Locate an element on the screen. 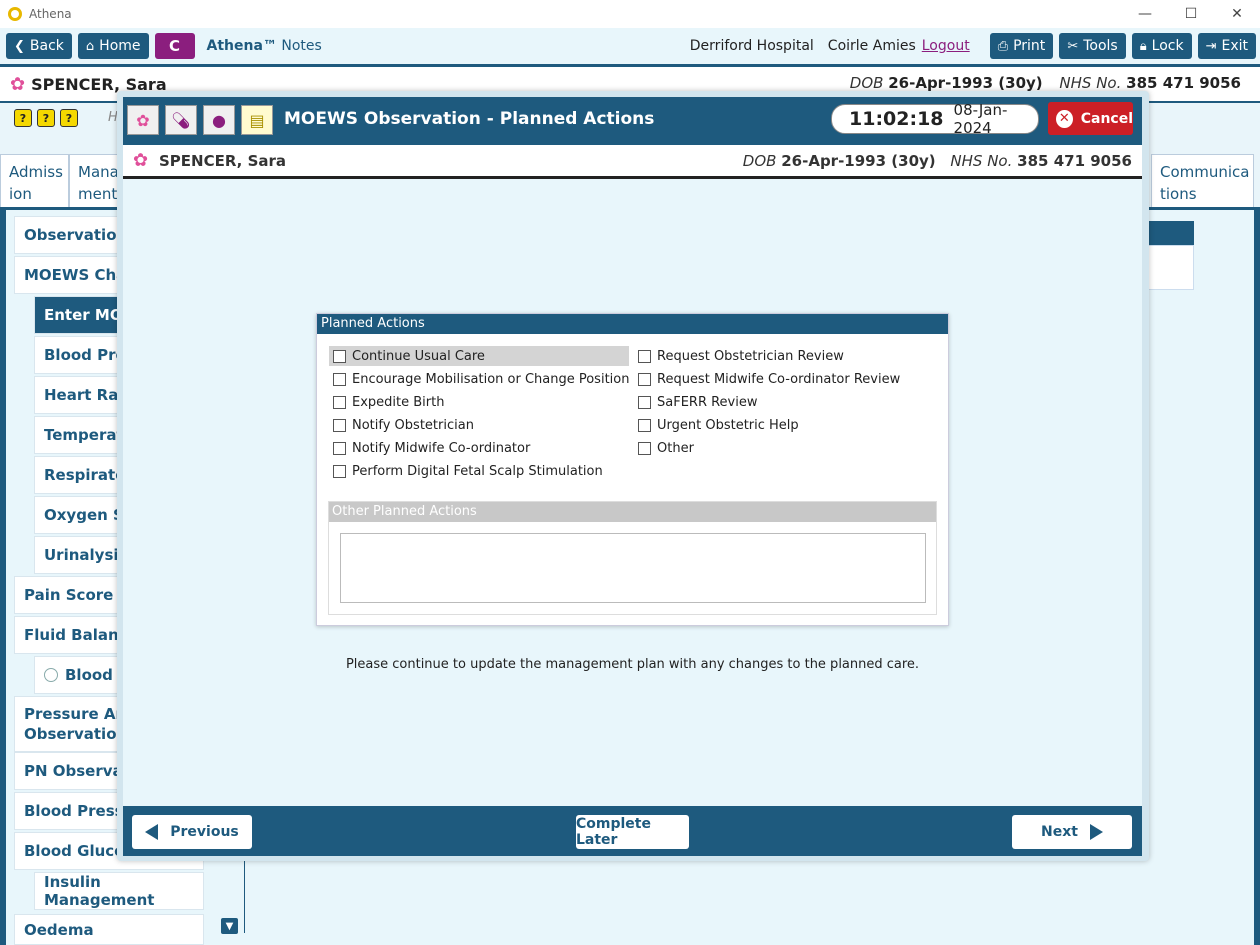 The image size is (1260, 945). tools-button: ✂ Tools is located at coordinates (1092, 46).